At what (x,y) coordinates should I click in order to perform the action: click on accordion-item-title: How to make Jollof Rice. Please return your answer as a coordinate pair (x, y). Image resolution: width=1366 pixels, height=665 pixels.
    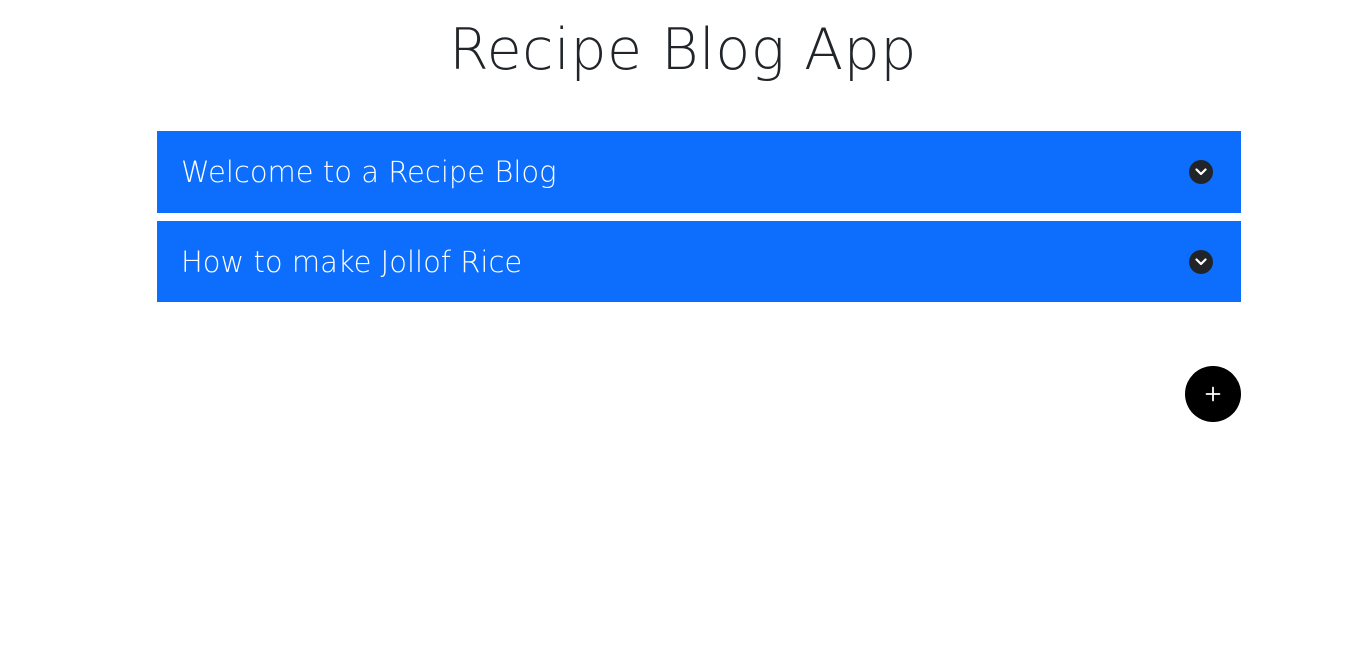
    Looking at the image, I should click on (352, 261).